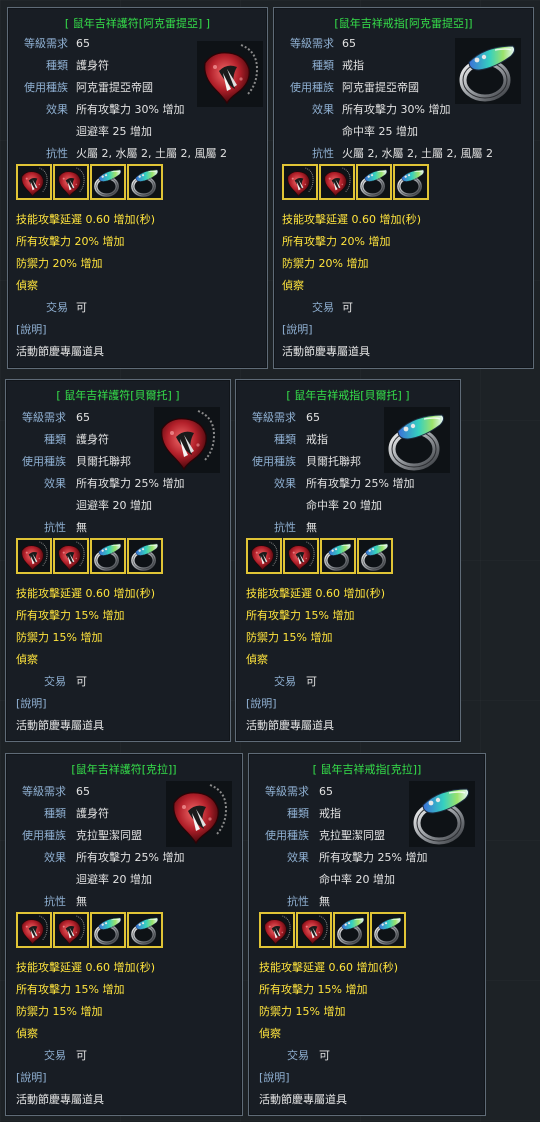 The height and width of the screenshot is (1122, 540). Describe the element at coordinates (70, 241) in the screenshot. I see `bonus-line-2: 所有攻擊力 20% 增加` at that location.